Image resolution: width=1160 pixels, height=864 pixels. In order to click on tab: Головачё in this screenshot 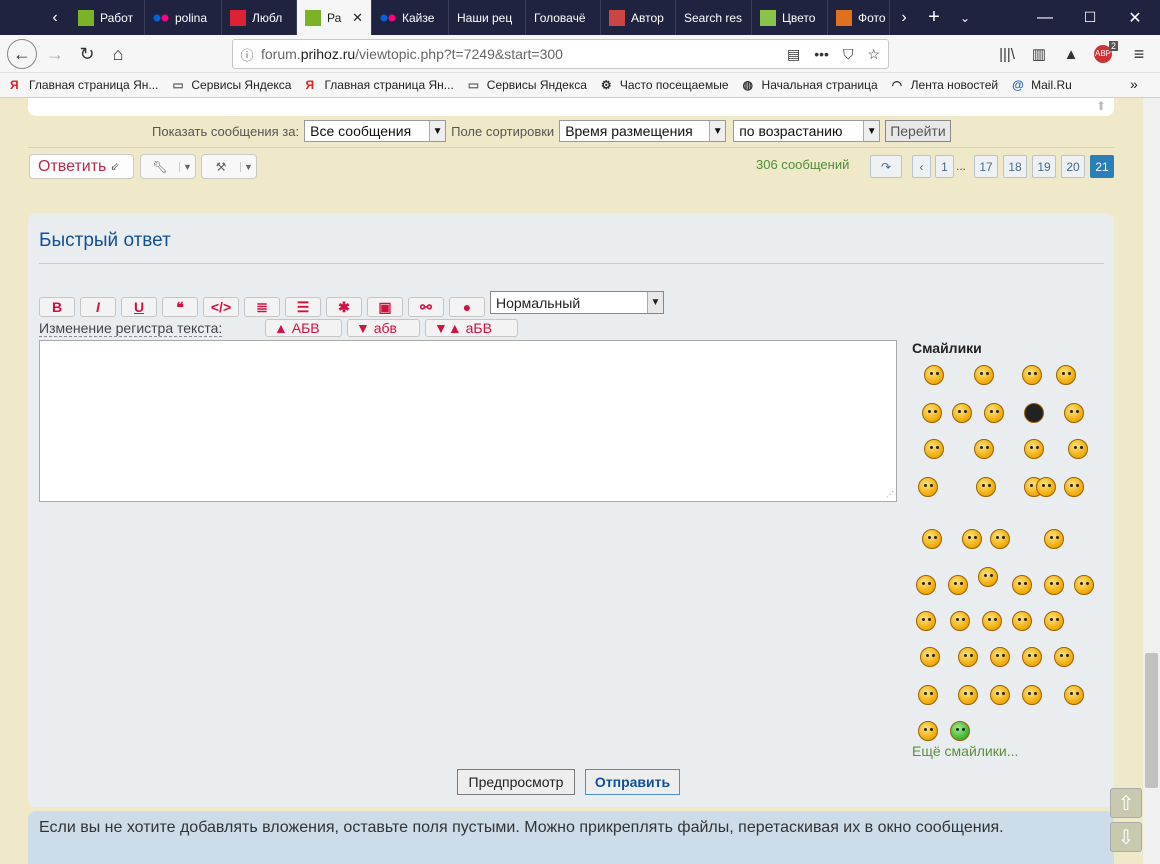, I will do `click(563, 17)`.